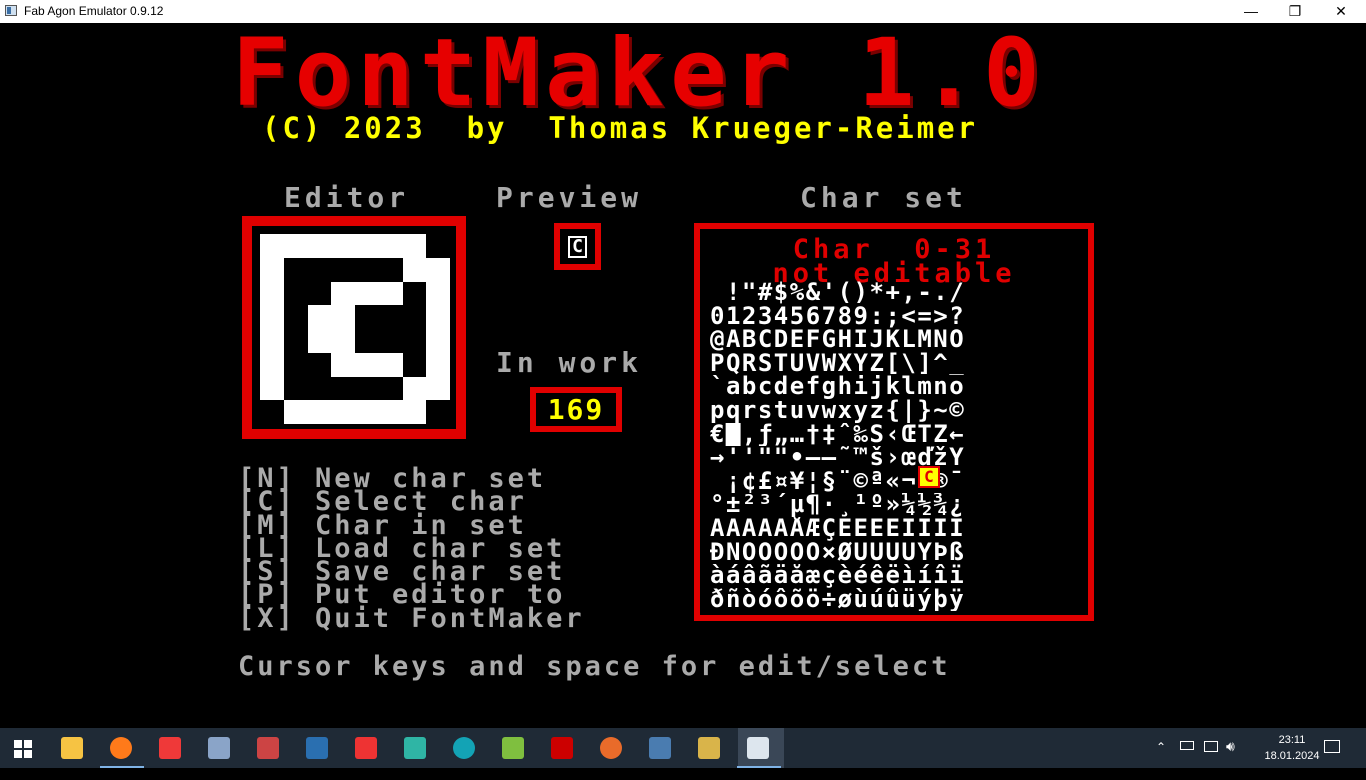  Describe the element at coordinates (1295, 11) in the screenshot. I see `maximize-button: ❐` at that location.